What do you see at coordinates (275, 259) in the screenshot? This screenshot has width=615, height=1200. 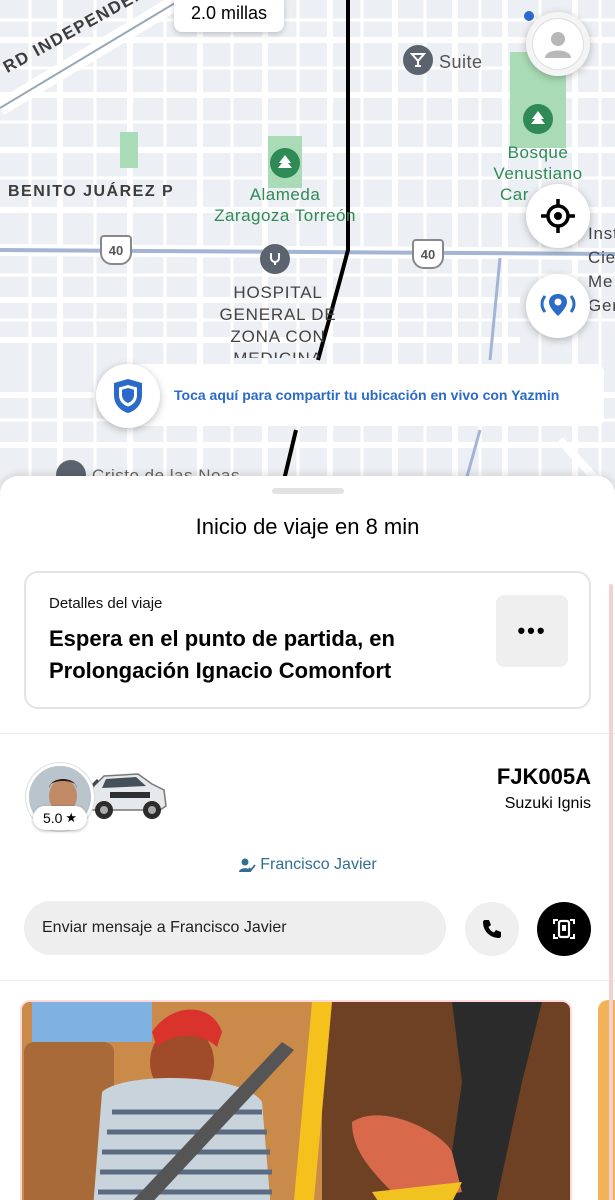 I see `hospital-icon` at bounding box center [275, 259].